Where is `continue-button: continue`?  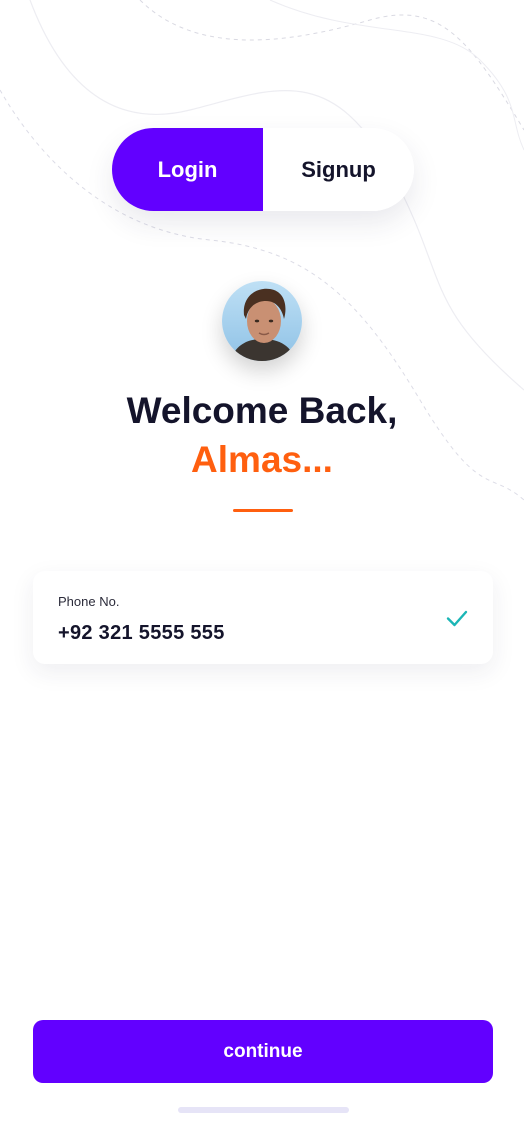 continue-button: continue is located at coordinates (263, 1051).